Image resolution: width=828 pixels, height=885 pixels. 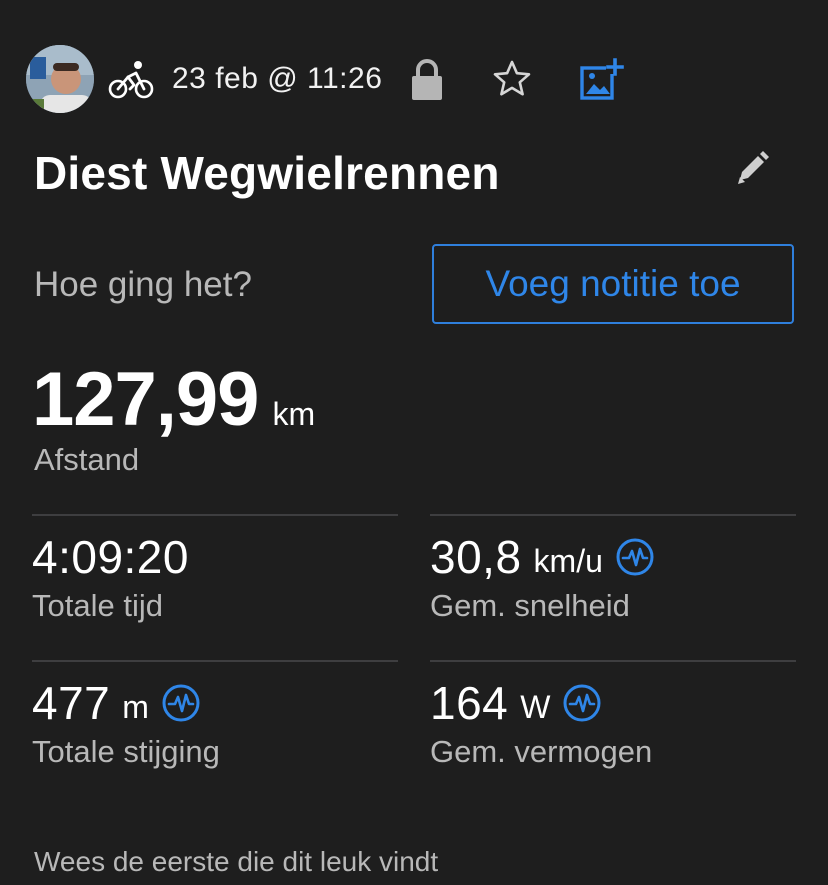 I want to click on stat-total-ascent: 477 m Totale stijging, so click(x=126, y=723).